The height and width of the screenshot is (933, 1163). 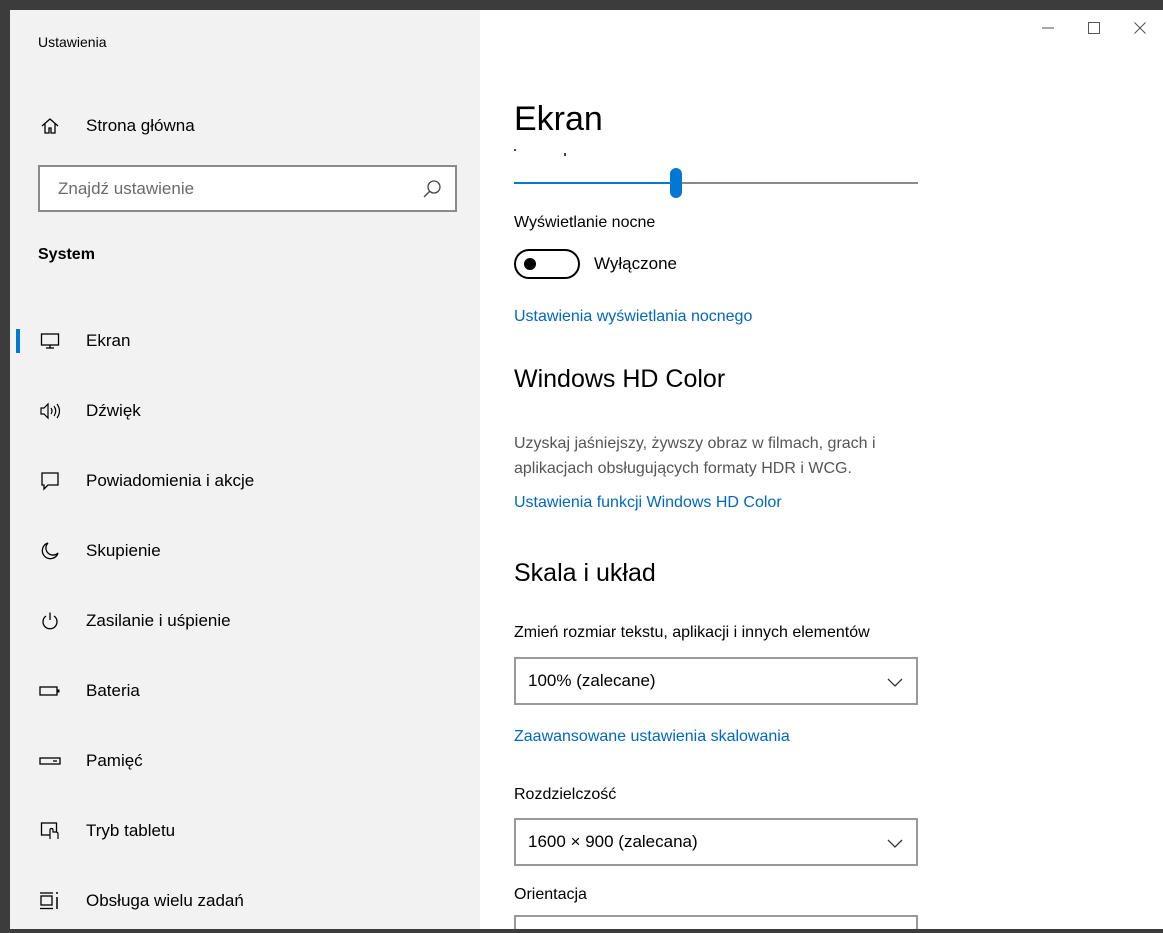 I want to click on storage-icon, so click(x=50, y=761).